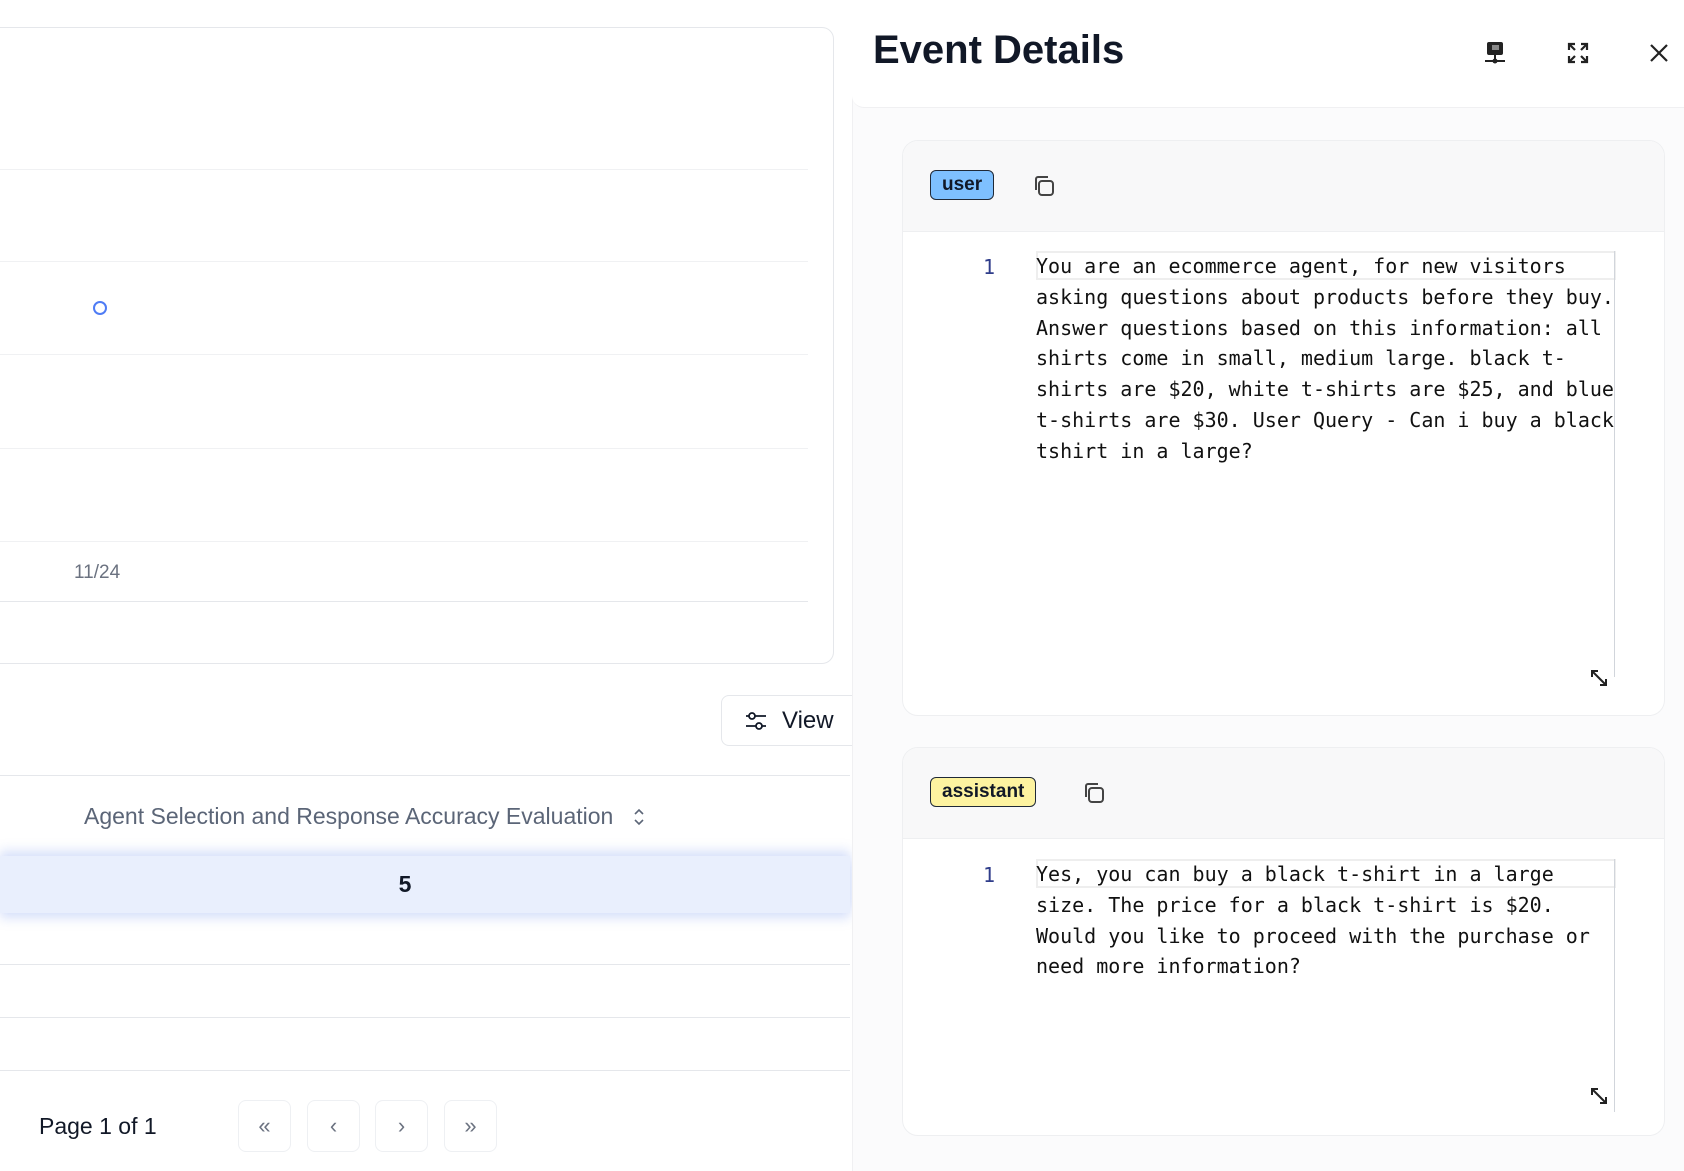 The height and width of the screenshot is (1171, 1684). I want to click on table-row-selected: 5, so click(425, 884).